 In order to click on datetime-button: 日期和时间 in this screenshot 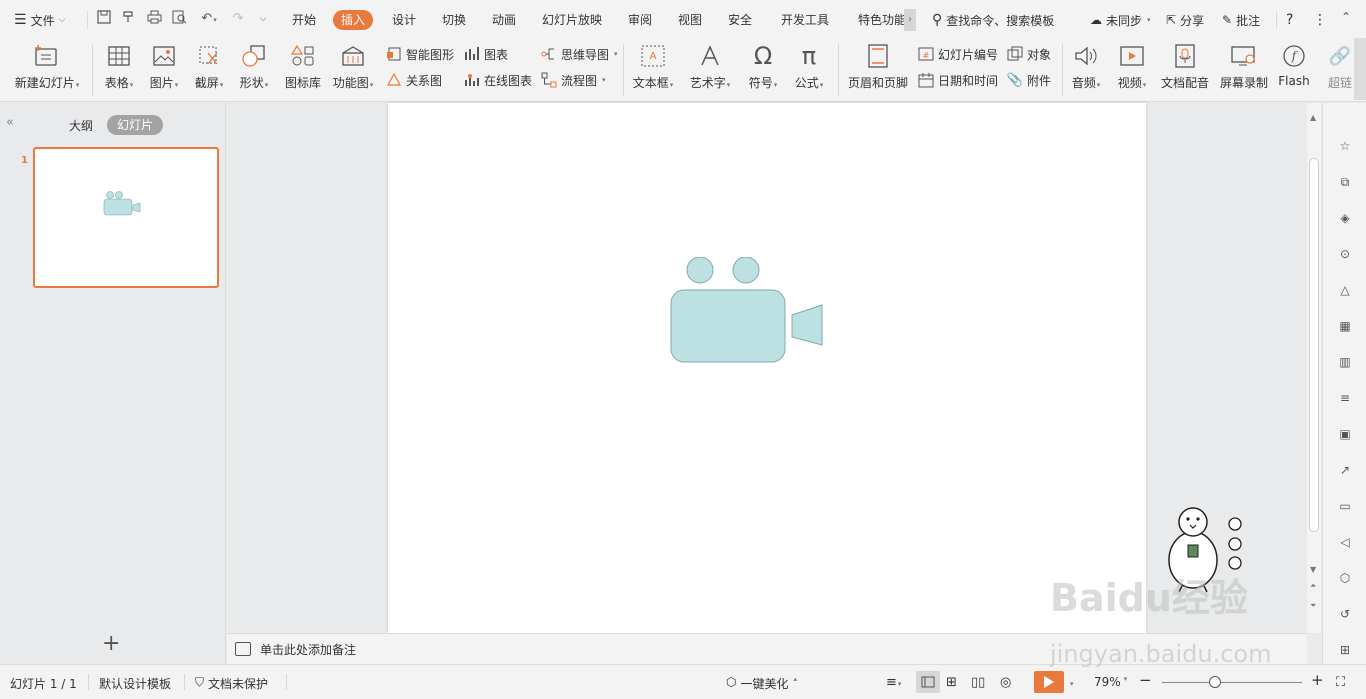, I will do `click(958, 80)`.